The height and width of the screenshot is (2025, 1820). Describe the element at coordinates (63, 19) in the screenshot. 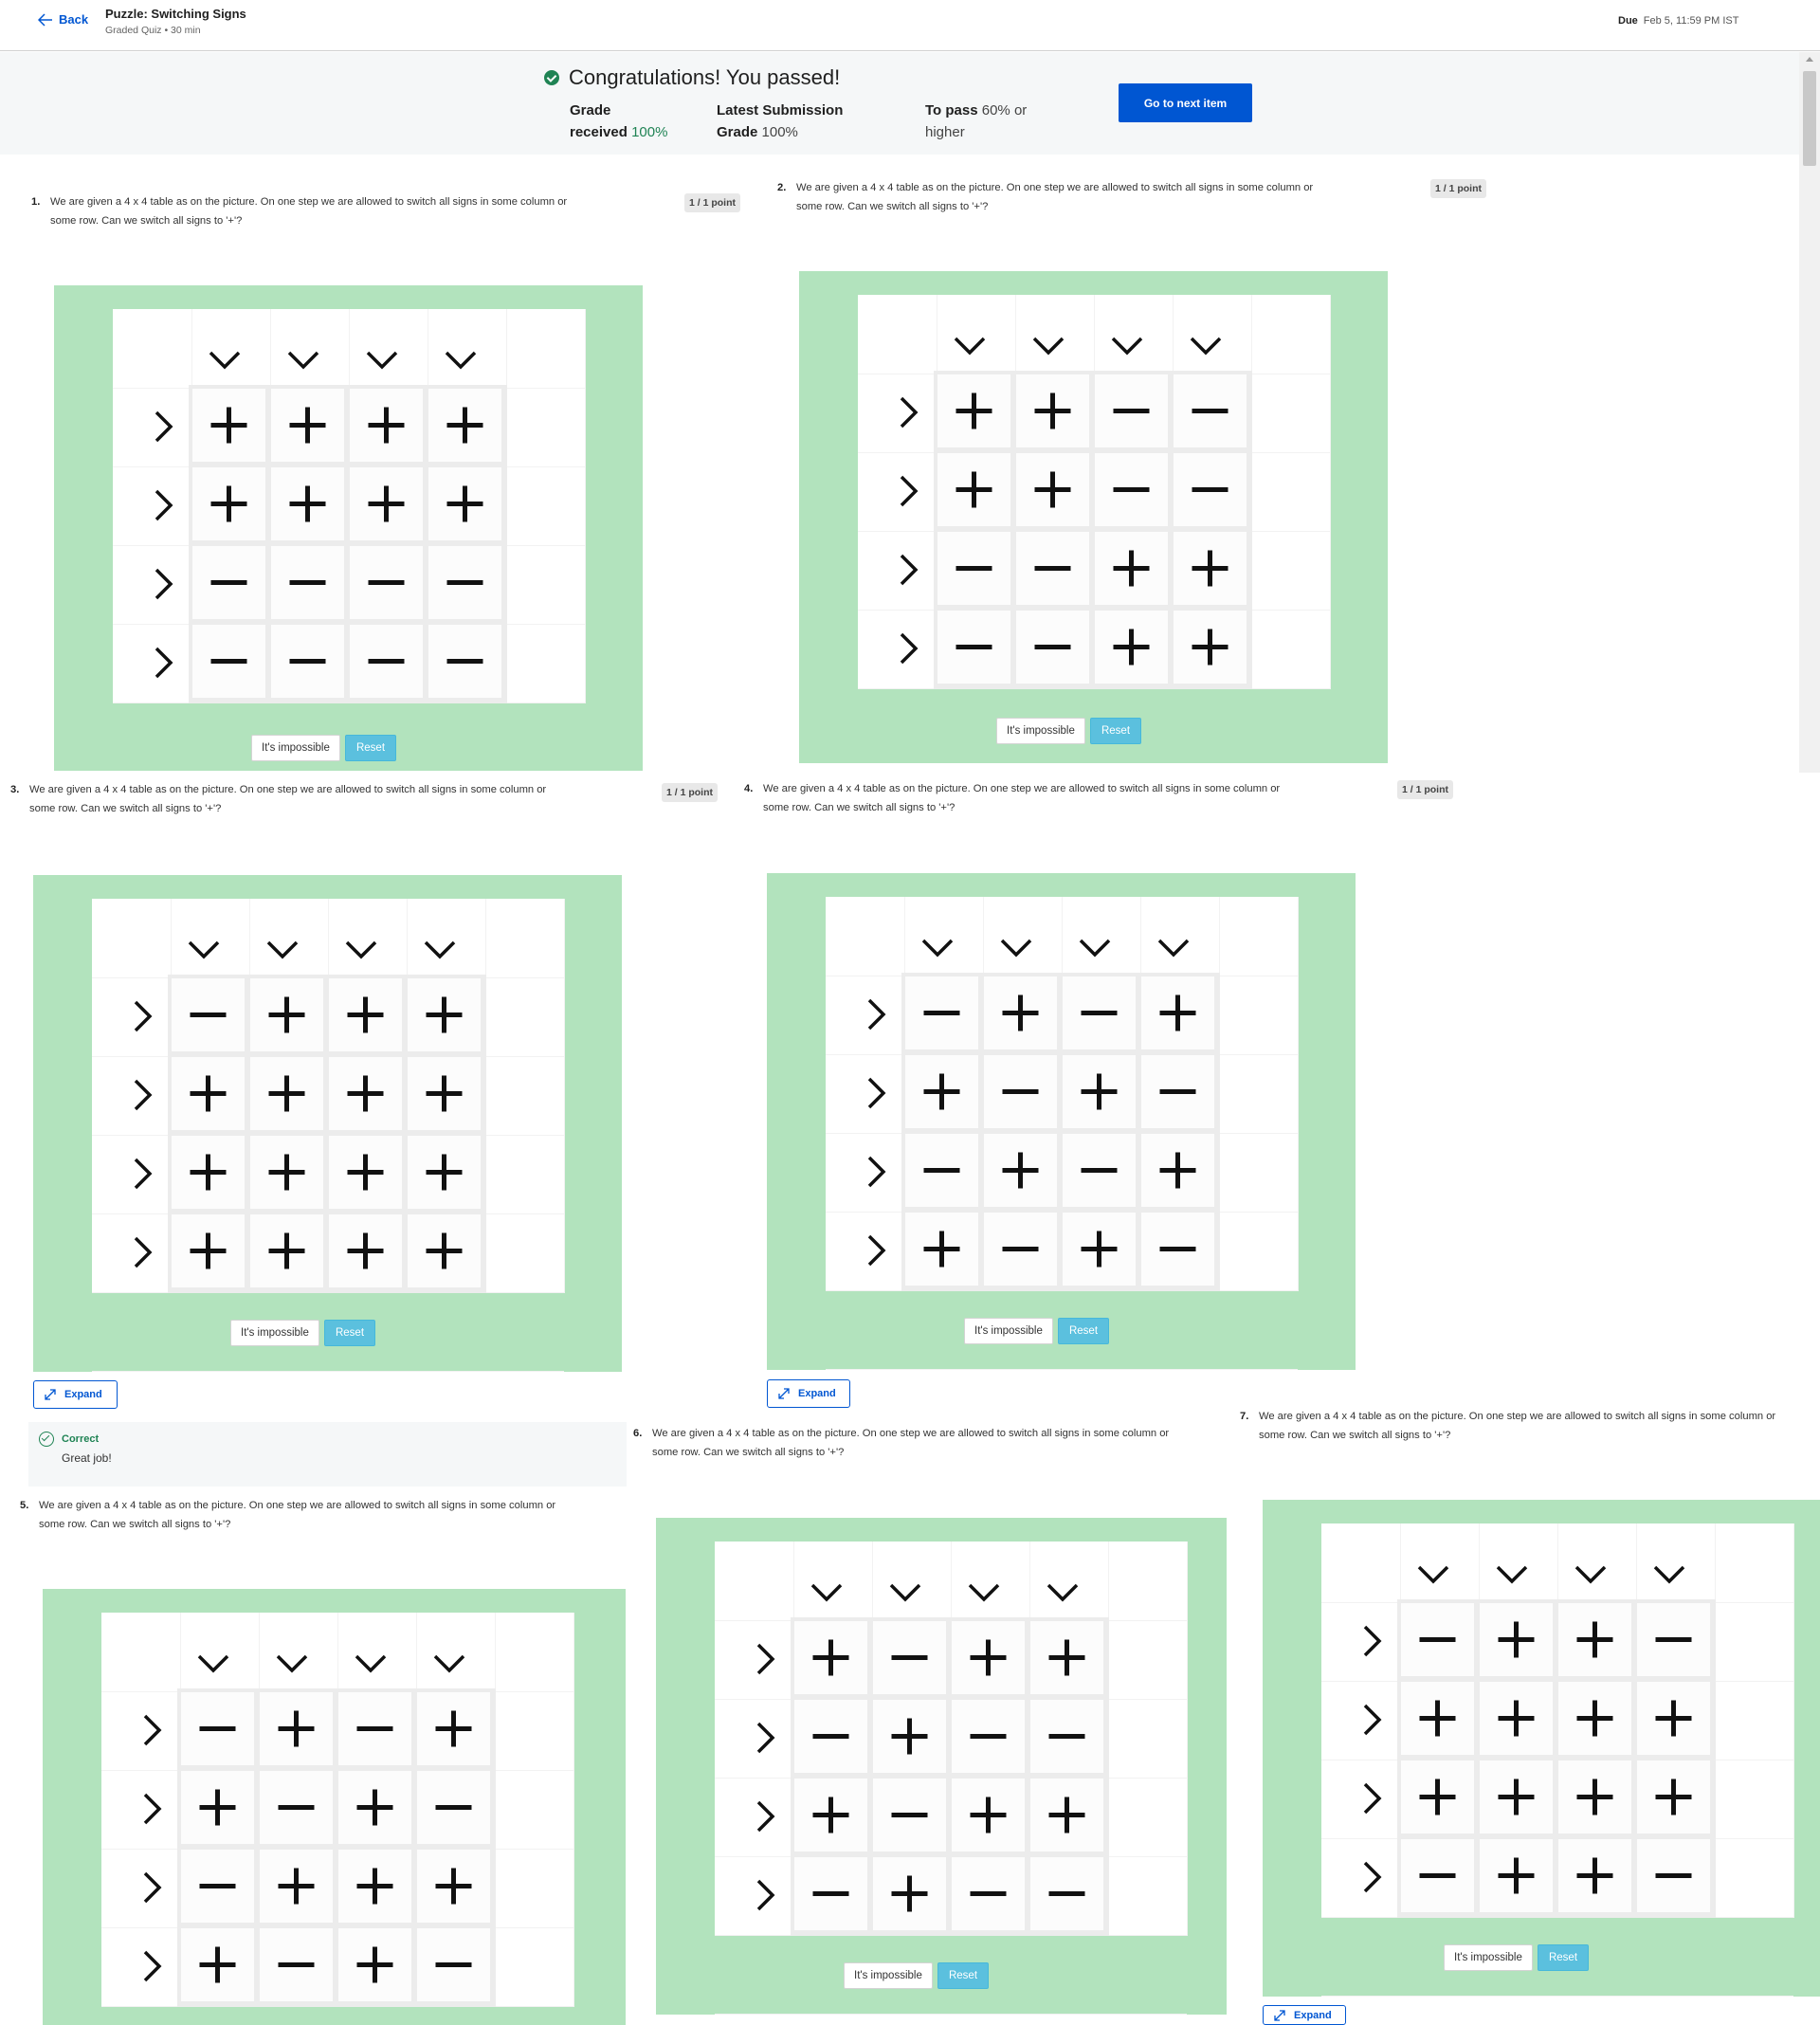

I see `back-button: Back` at that location.